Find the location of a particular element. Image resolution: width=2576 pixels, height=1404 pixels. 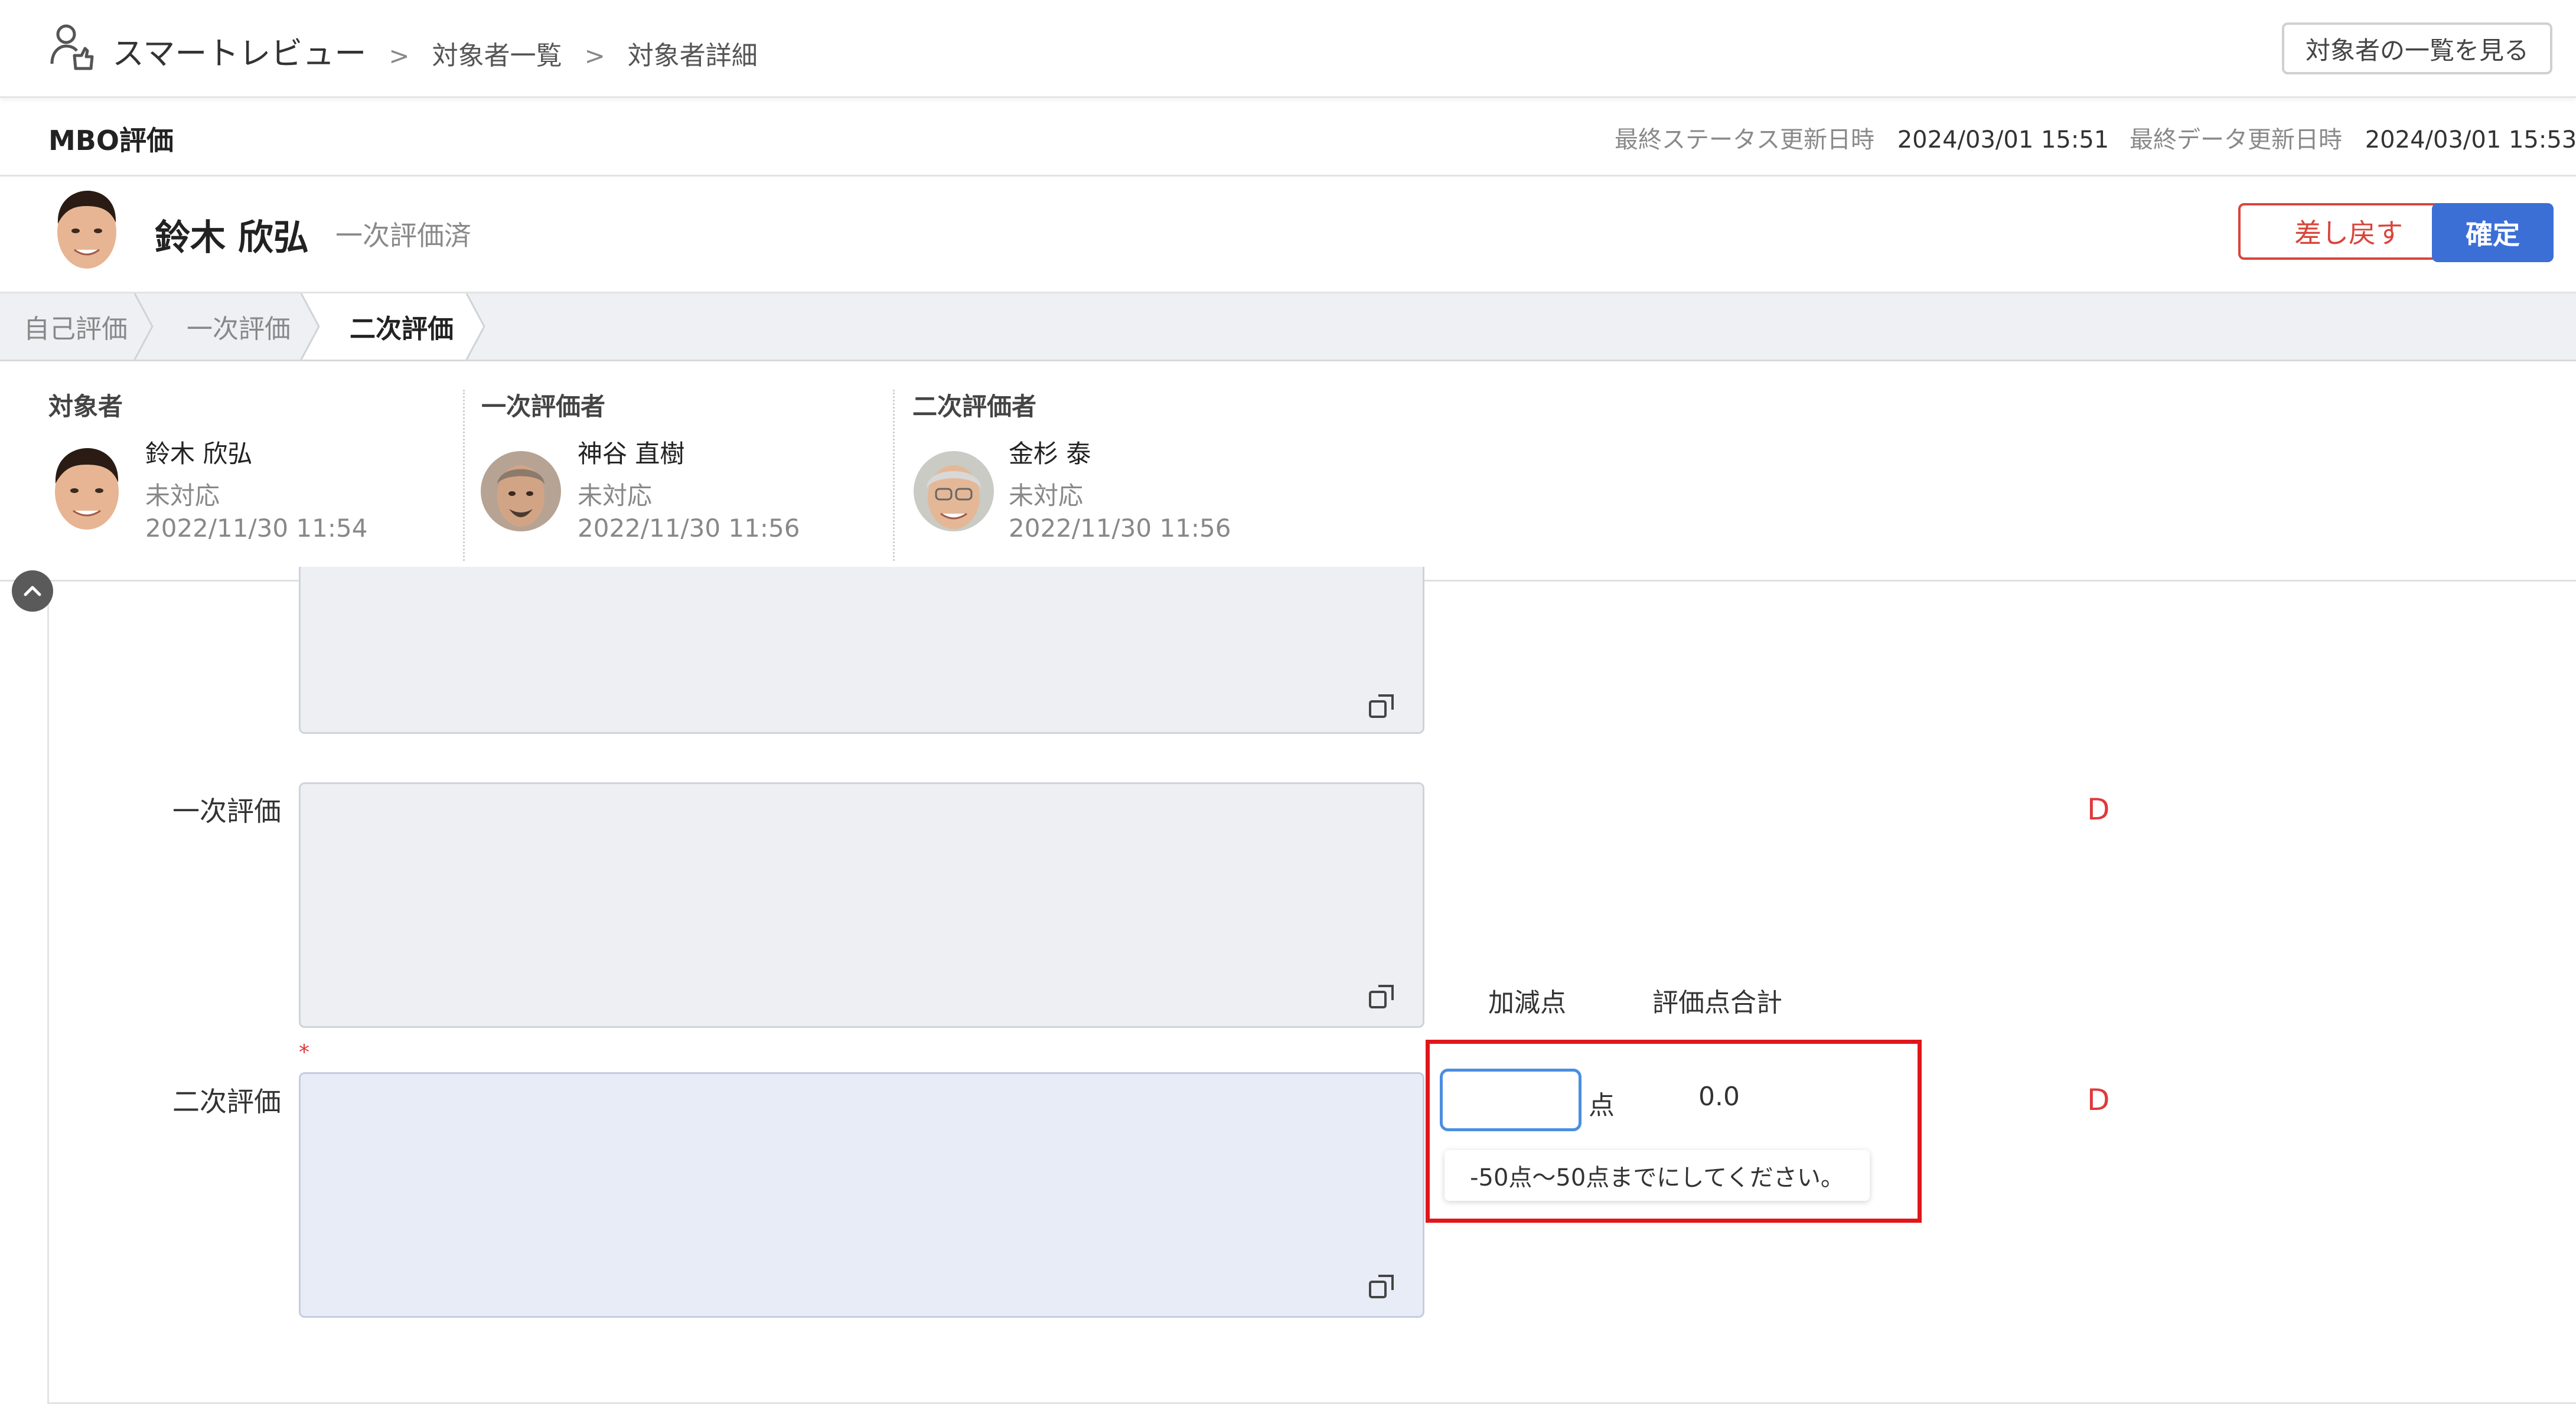

second-review-grade: D is located at coordinates (2098, 1100).